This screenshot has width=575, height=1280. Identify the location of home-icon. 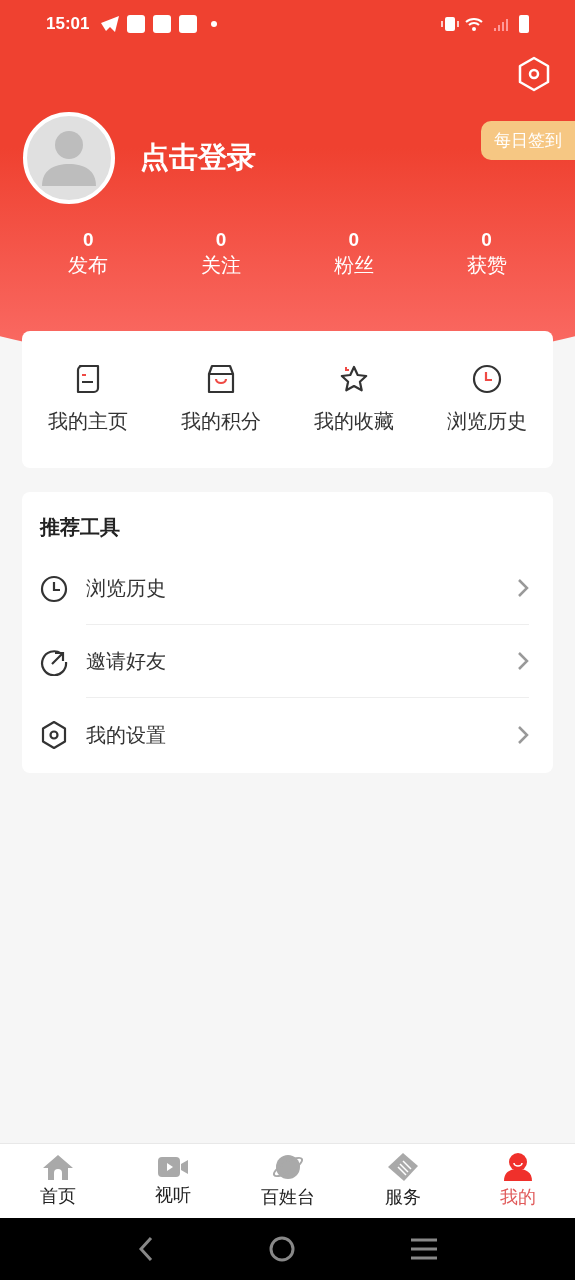
(57, 1166).